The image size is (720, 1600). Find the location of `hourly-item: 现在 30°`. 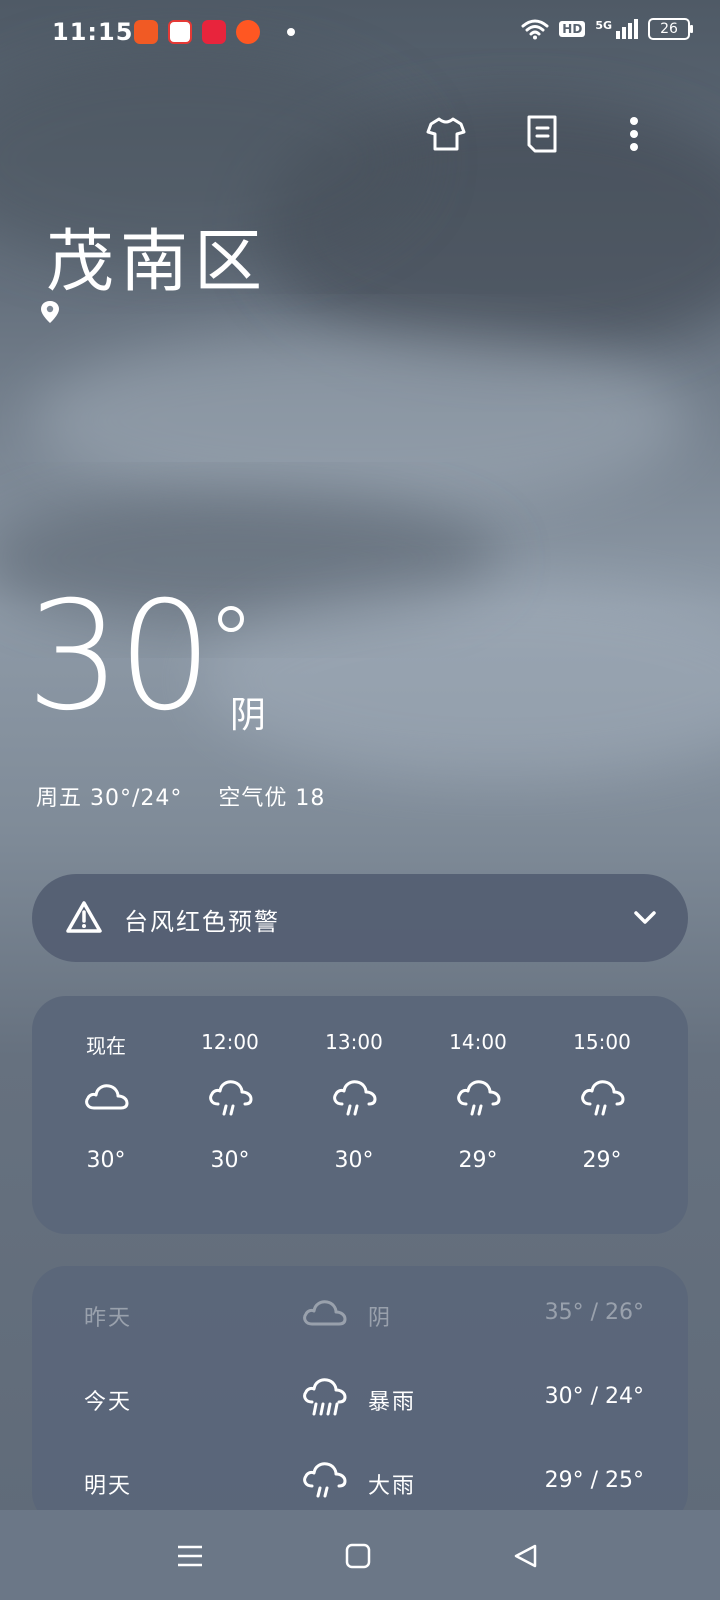

hourly-item: 现在 30° is located at coordinates (106, 1101).